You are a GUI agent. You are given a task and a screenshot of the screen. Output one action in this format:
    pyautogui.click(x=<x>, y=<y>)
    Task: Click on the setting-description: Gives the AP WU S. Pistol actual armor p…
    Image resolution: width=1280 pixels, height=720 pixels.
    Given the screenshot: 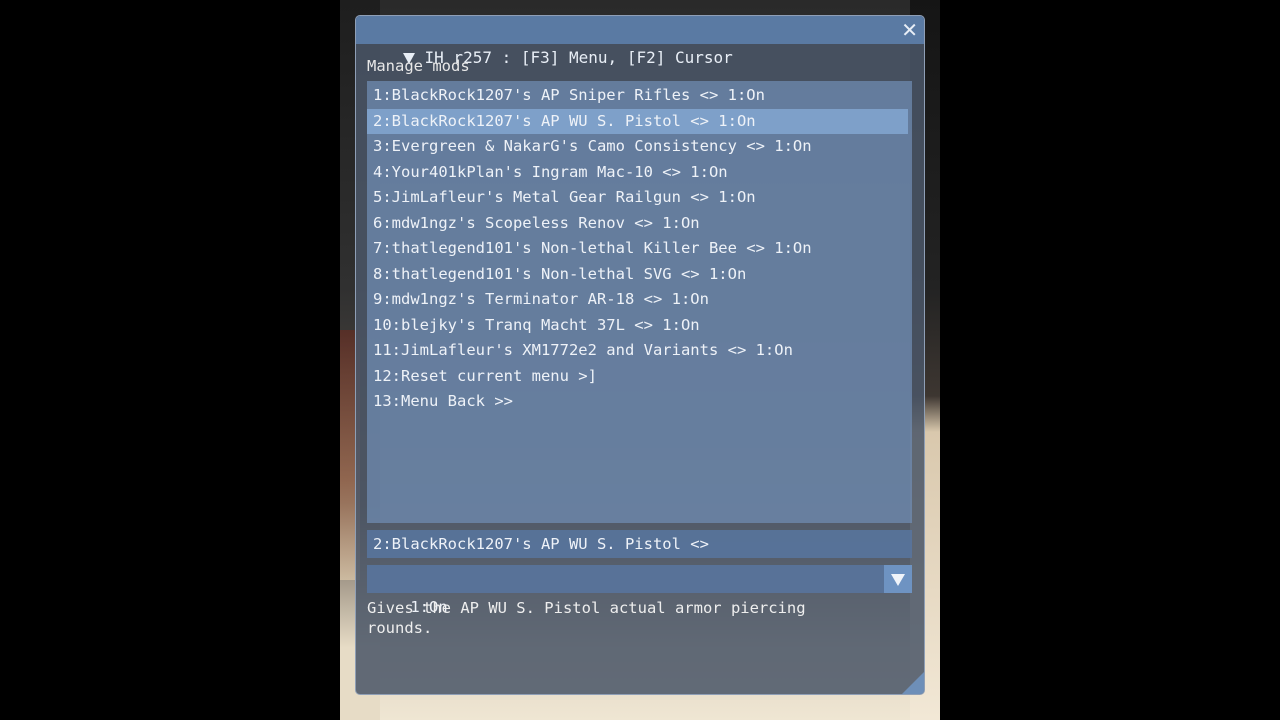 What is the action you would take?
    pyautogui.click(x=586, y=618)
    